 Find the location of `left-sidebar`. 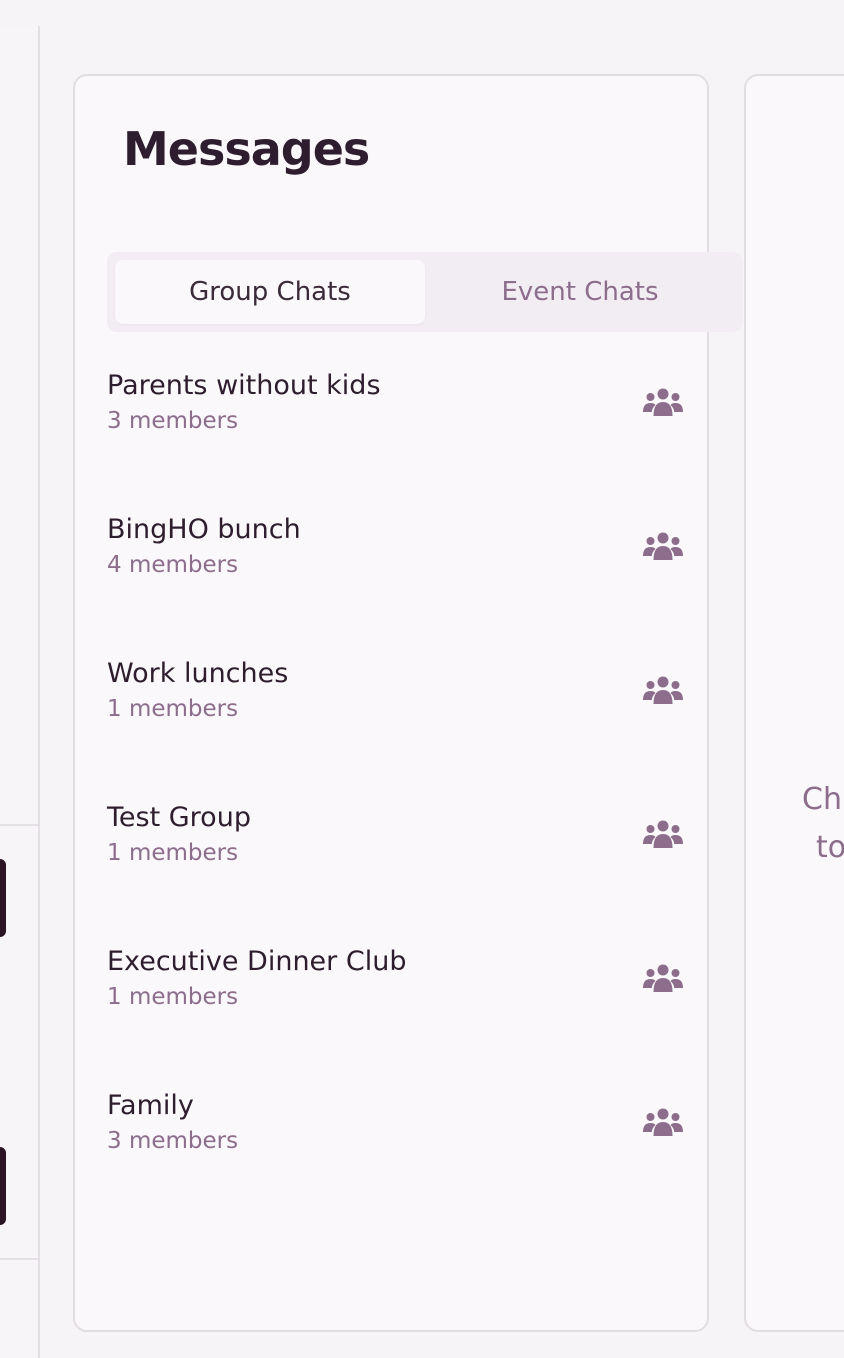

left-sidebar is located at coordinates (20, 692).